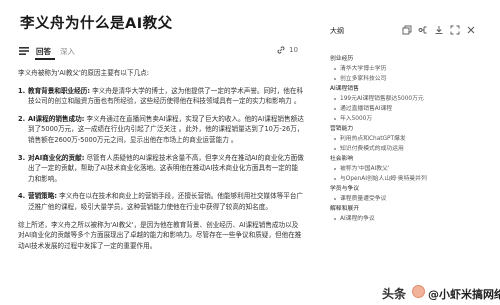  What do you see at coordinates (405, 159) in the screenshot?
I see `outline-section-heading: 社会影响` at bounding box center [405, 159].